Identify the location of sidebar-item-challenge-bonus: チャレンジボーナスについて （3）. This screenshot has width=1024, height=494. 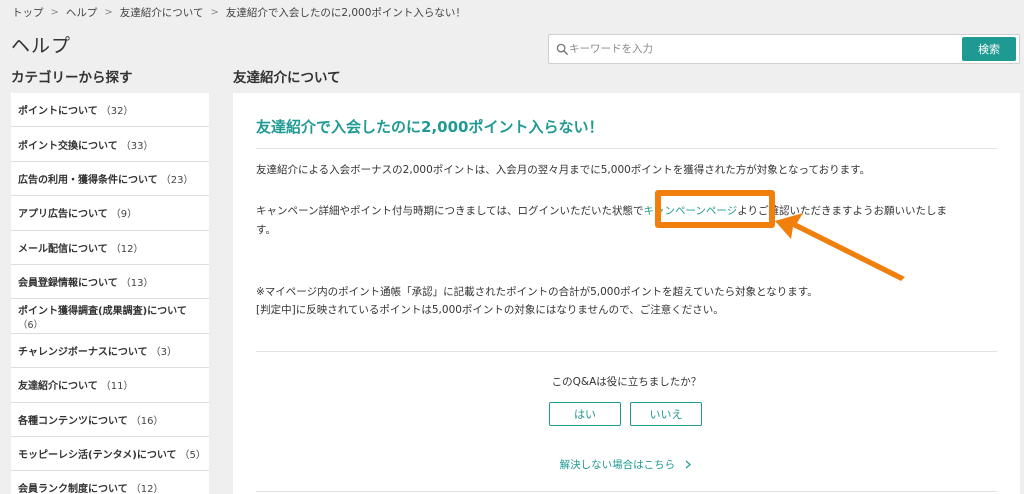
(110, 351).